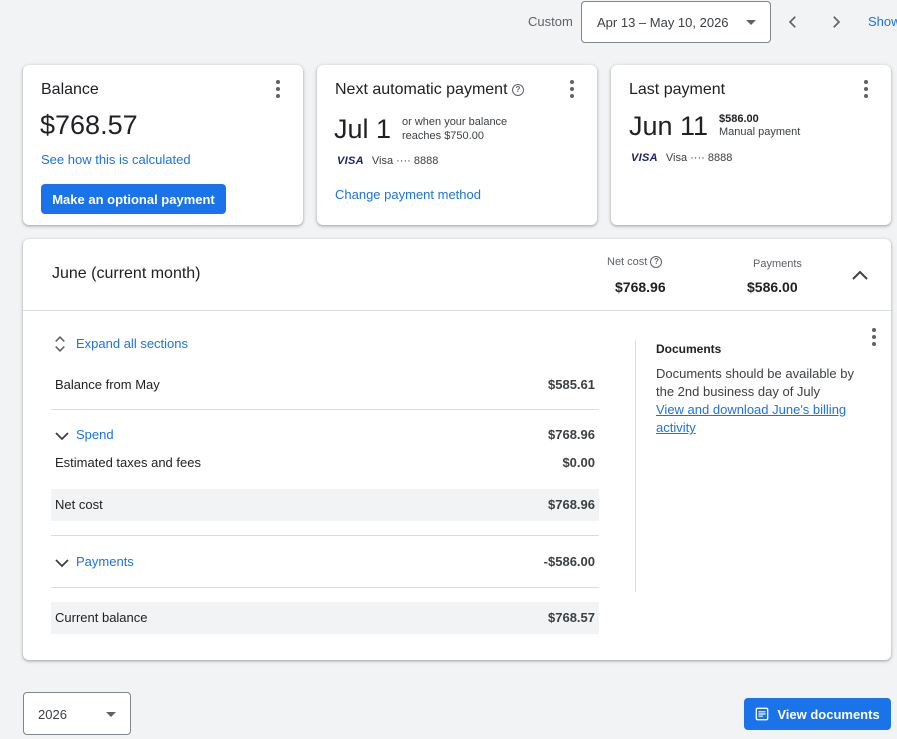 The height and width of the screenshot is (739, 897). I want to click on row-label: Balance from May, so click(107, 384).